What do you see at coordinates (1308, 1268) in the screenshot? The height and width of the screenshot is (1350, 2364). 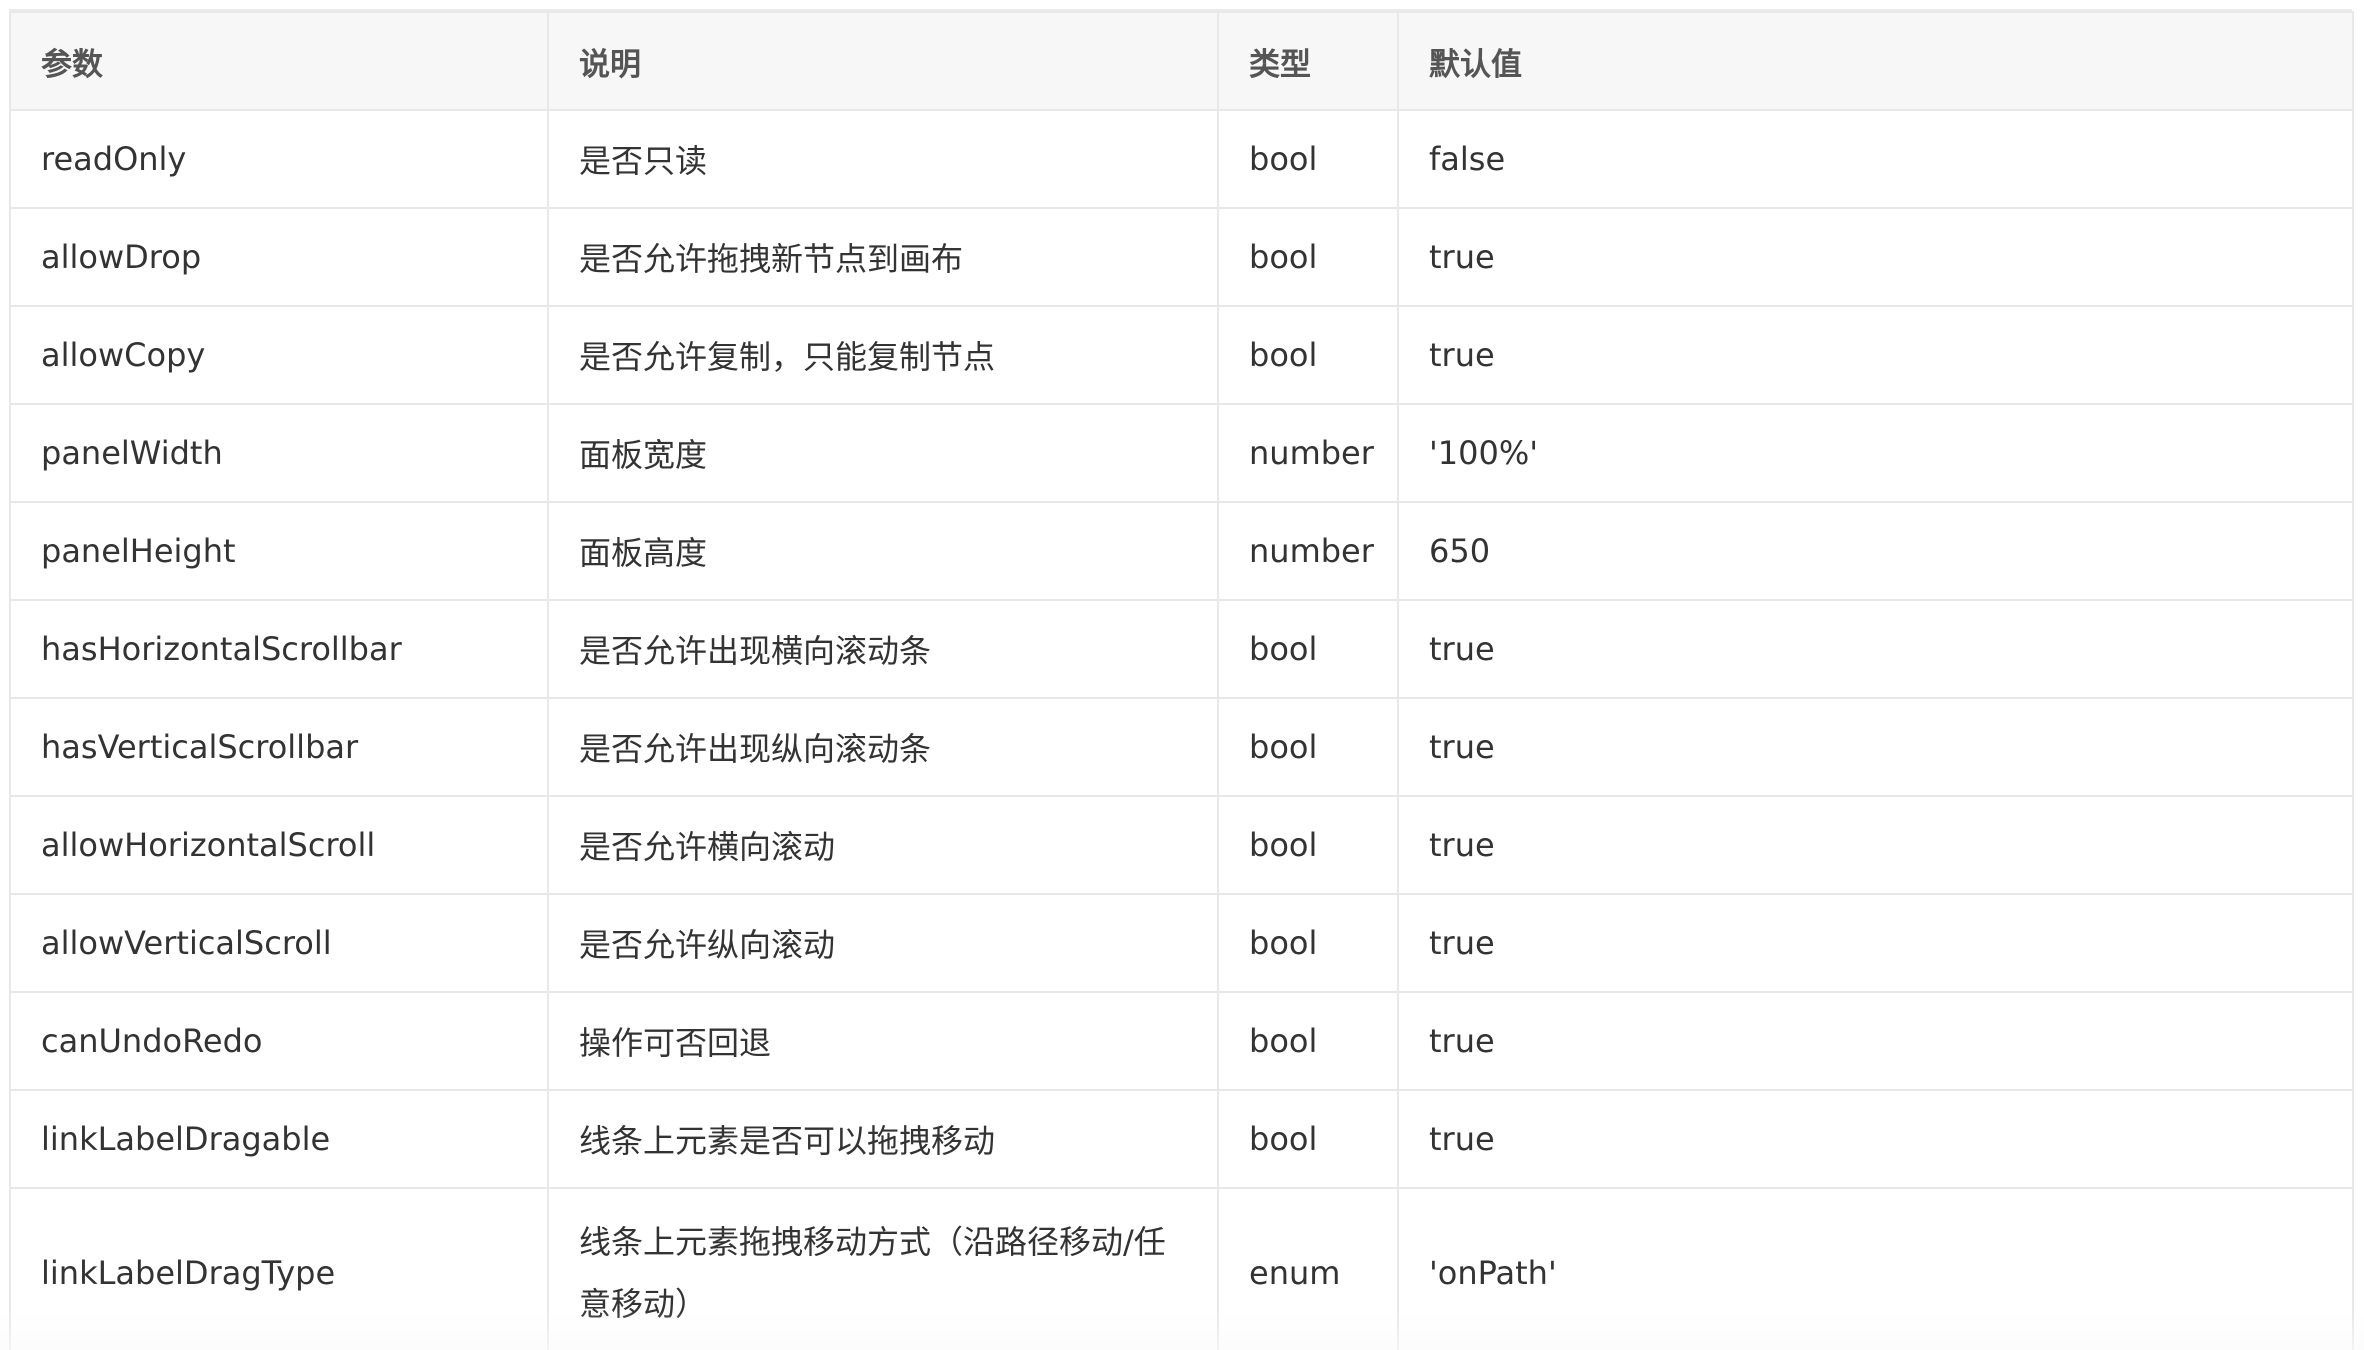 I see `param-type: enum` at bounding box center [1308, 1268].